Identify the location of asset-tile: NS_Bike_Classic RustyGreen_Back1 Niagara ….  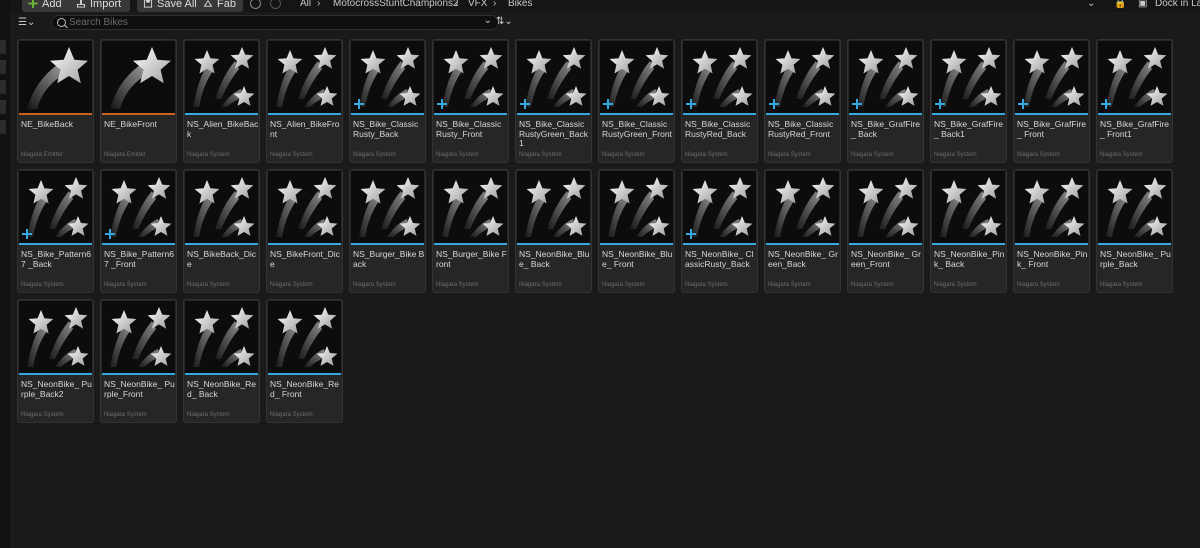
(553, 101).